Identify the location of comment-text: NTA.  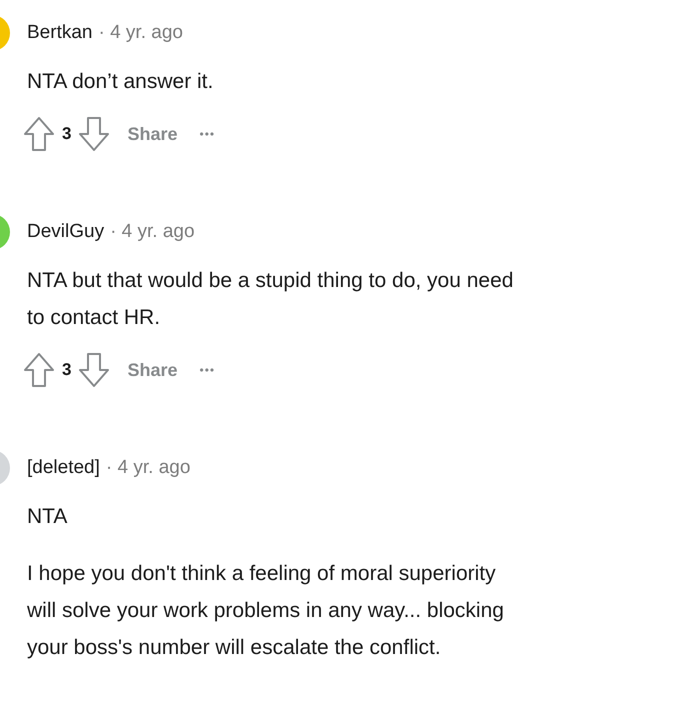
(47, 517).